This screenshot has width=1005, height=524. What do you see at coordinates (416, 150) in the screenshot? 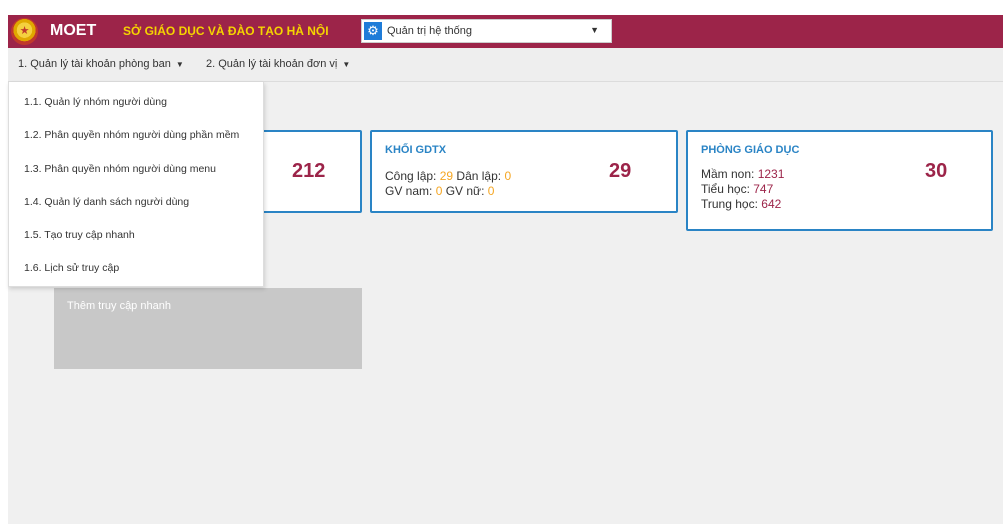
I see `stat-card-title: KHỐI GDTX` at bounding box center [416, 150].